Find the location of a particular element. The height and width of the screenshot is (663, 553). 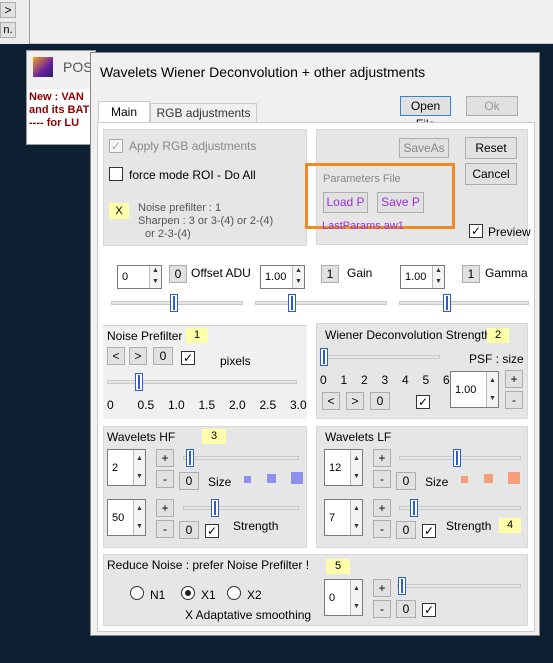

gain-reset-button: 1 is located at coordinates (330, 274).